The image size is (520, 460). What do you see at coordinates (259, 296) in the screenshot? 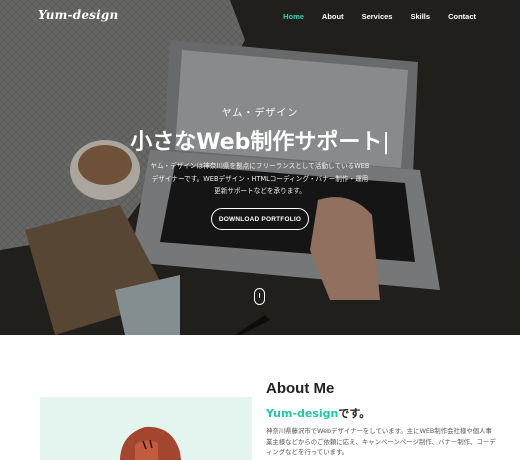
I see `mouse-scroll-icon` at bounding box center [259, 296].